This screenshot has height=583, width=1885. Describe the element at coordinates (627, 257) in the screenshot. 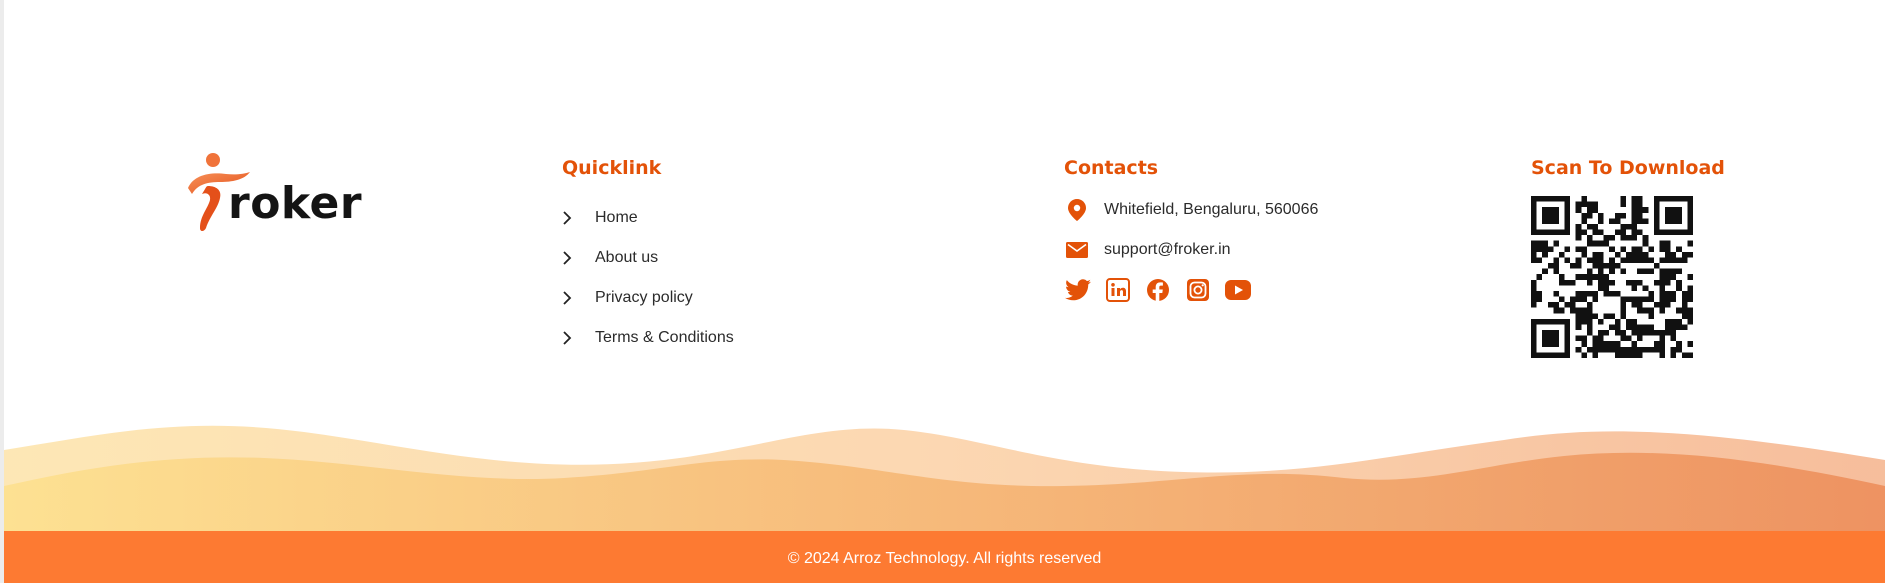

I see `quicklink-label: About us` at that location.